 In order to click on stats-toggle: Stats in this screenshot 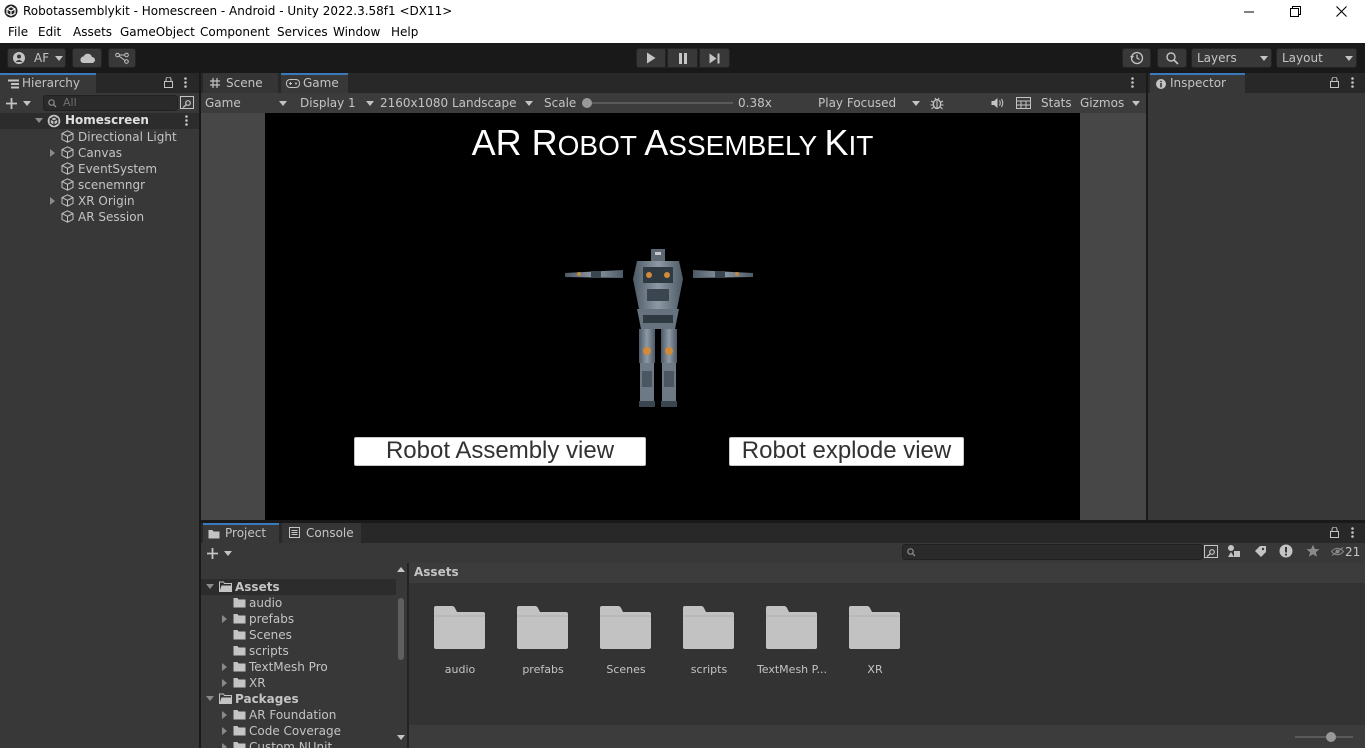, I will do `click(1056, 103)`.